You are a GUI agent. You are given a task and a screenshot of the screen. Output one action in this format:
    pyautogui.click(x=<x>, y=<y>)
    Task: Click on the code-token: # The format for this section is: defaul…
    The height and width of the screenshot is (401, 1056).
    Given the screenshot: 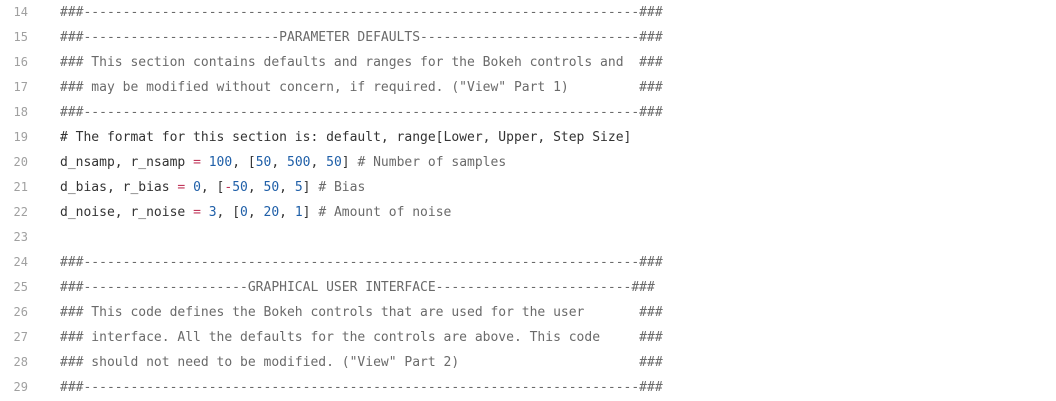 What is the action you would take?
    pyautogui.click(x=346, y=137)
    